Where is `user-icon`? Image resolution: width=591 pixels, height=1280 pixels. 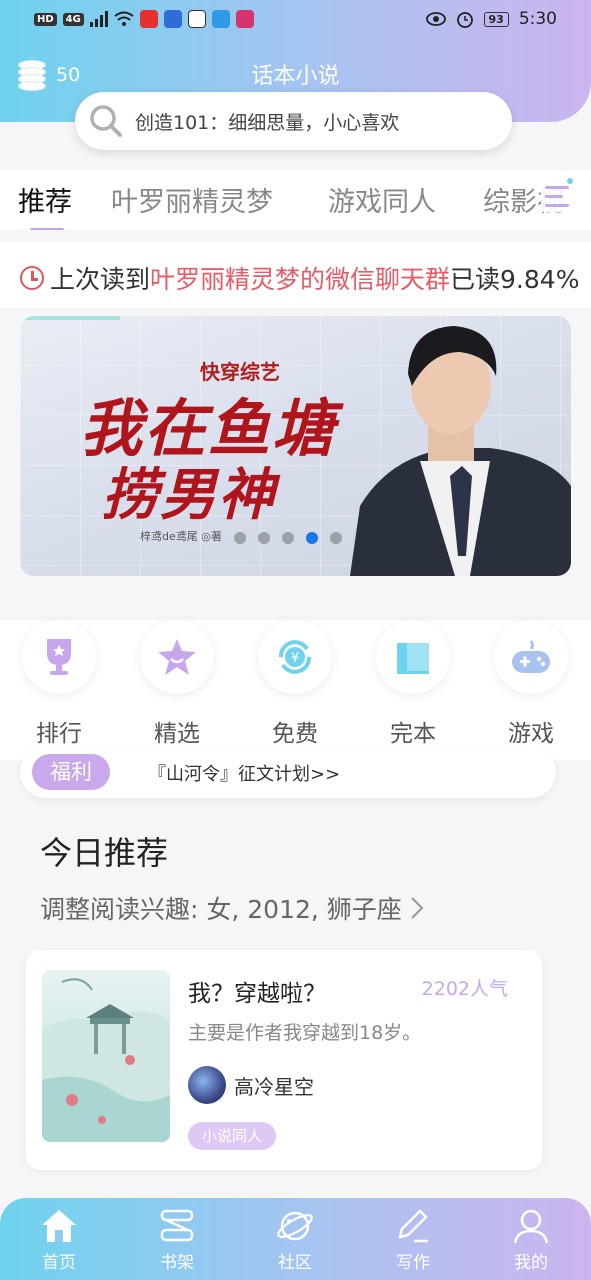
user-icon is located at coordinates (531, 1226).